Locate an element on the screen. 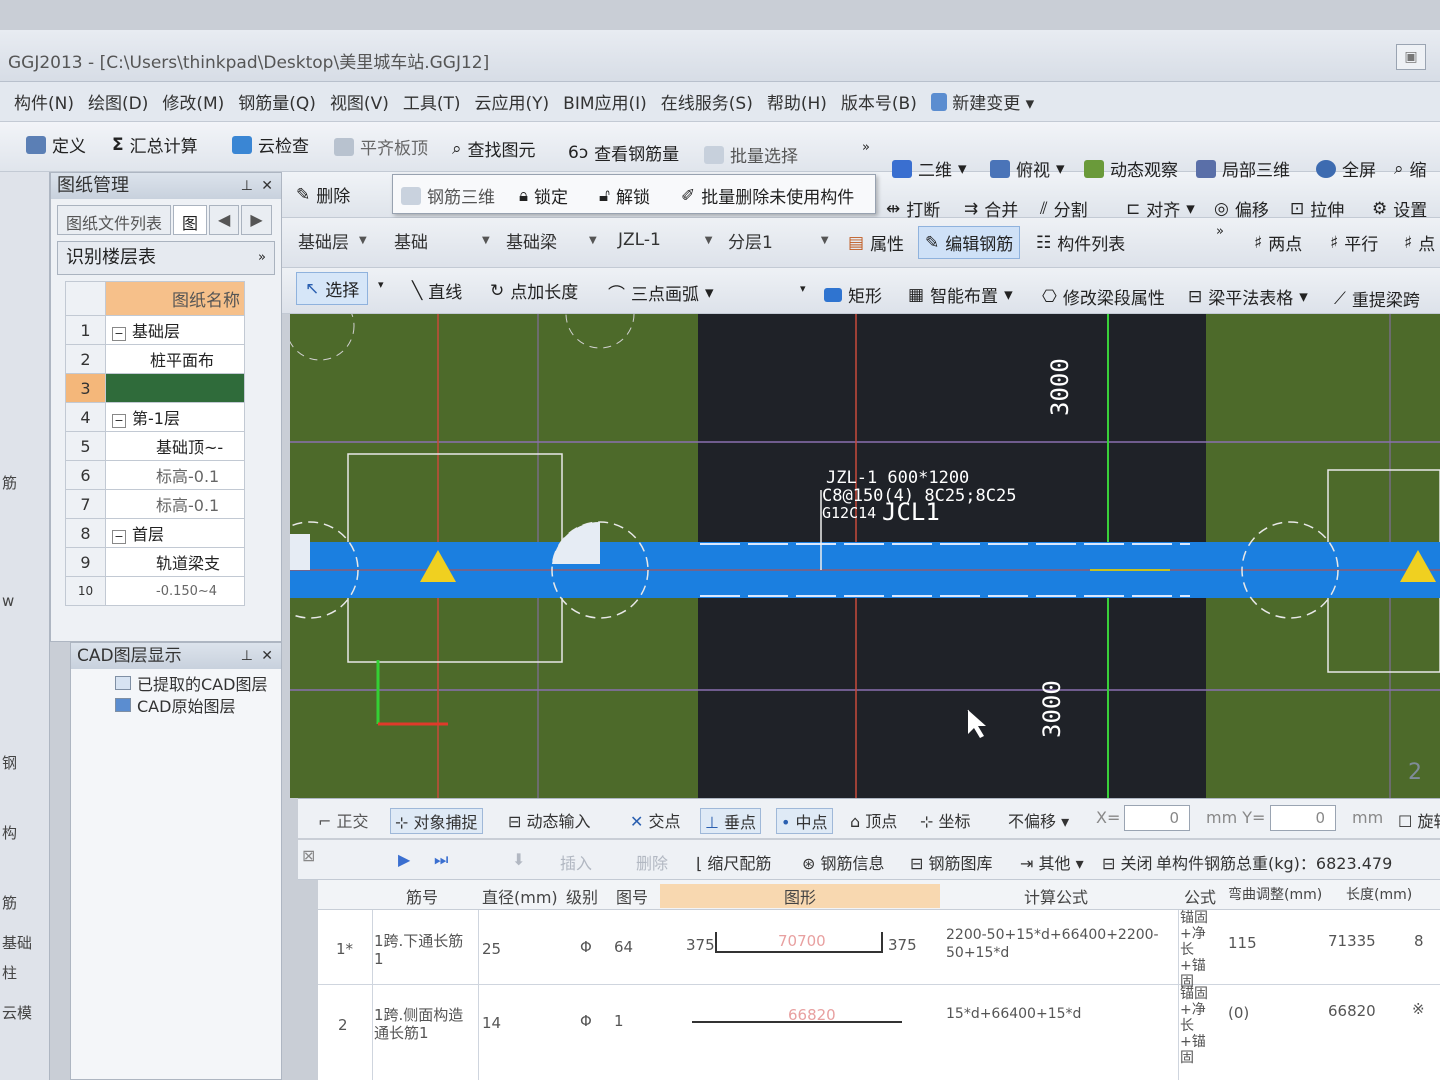 The height and width of the screenshot is (1080, 1440). formula-cell: 15*d+66400+15*d is located at coordinates (1013, 1014).